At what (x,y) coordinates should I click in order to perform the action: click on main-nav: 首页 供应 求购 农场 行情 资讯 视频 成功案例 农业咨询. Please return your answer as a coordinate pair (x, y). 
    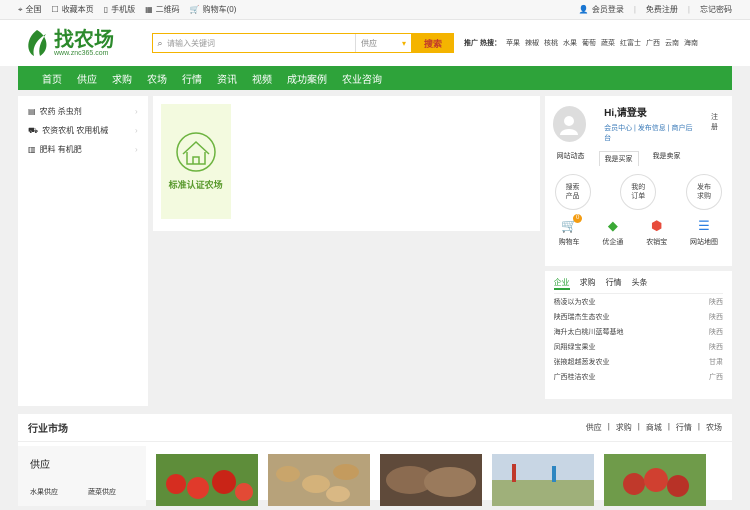
    Looking at the image, I should click on (375, 78).